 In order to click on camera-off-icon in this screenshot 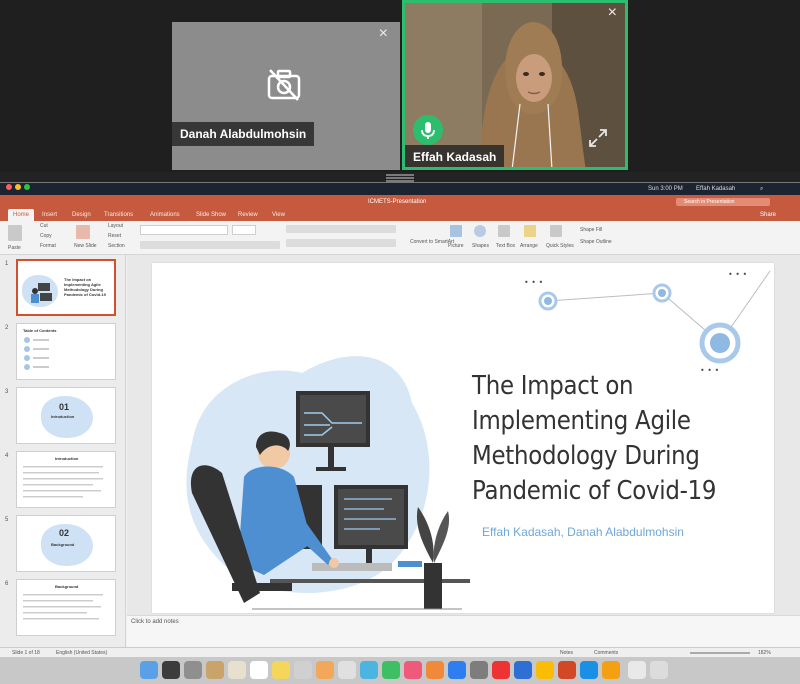, I will do `click(284, 85)`.